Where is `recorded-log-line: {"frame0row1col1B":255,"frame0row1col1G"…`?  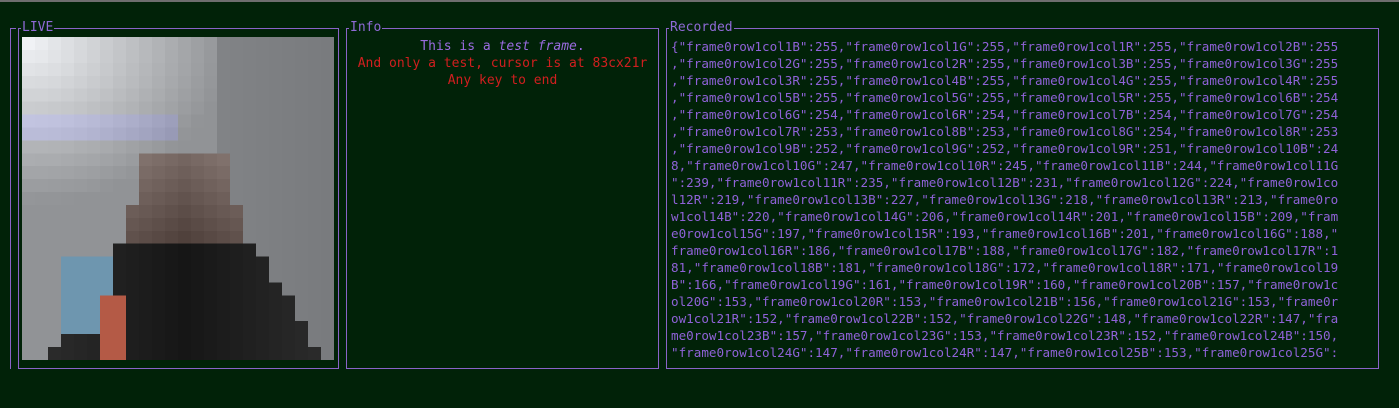
recorded-log-line: {"frame0row1col1B":255,"frame0row1col1G"… is located at coordinates (1005, 46).